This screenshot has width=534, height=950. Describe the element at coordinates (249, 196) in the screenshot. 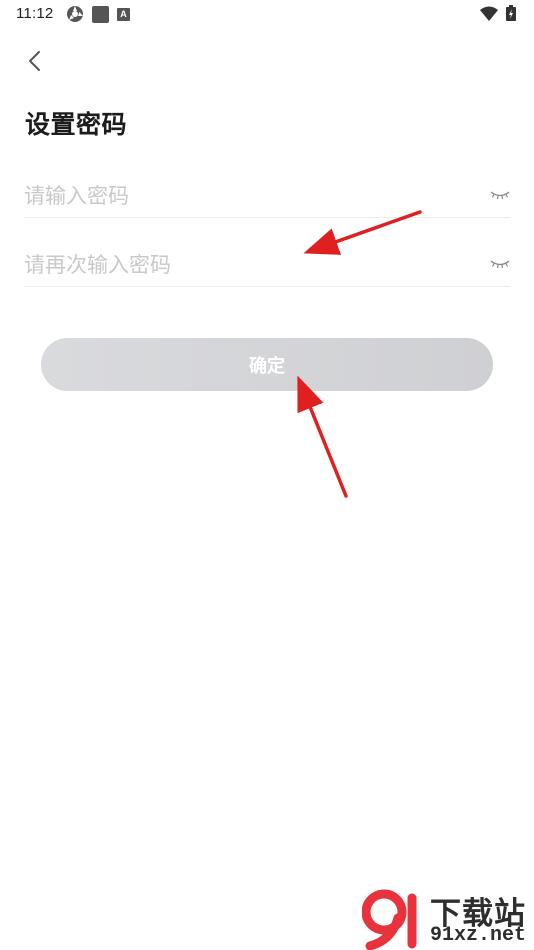

I see `password-input` at that location.